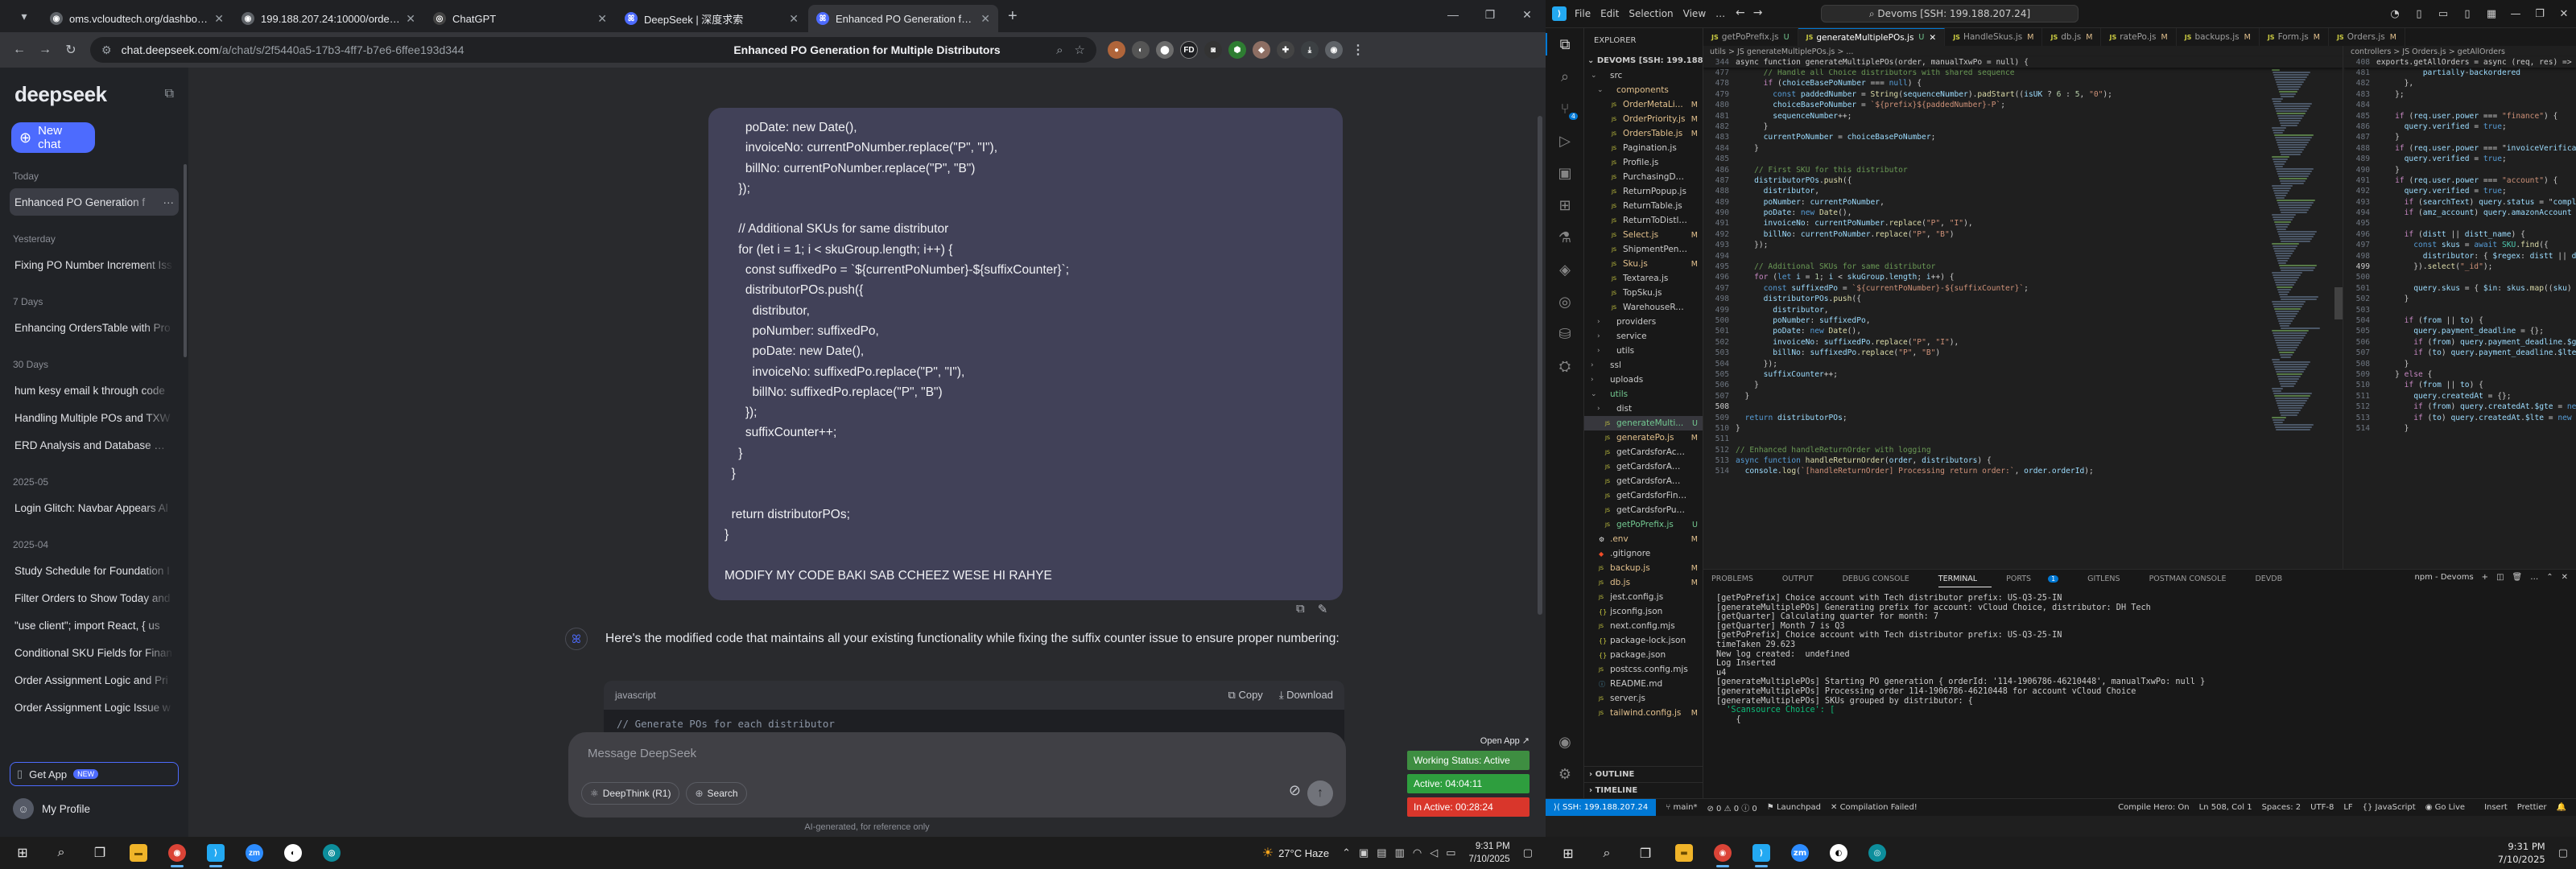 This screenshot has height=869, width=2576. What do you see at coordinates (1434, 852) in the screenshot?
I see `volume-icon: ◁` at bounding box center [1434, 852].